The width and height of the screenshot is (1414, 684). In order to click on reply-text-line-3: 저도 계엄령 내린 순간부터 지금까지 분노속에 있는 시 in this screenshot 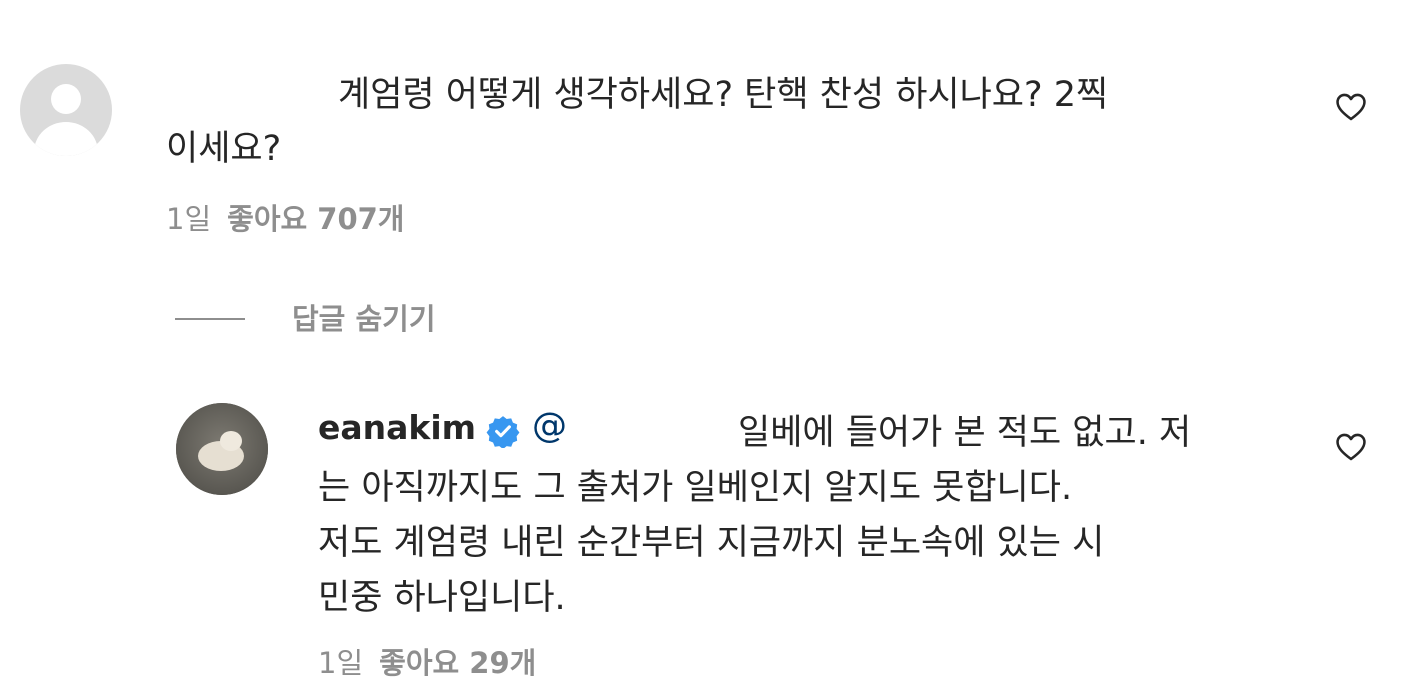, I will do `click(711, 543)`.